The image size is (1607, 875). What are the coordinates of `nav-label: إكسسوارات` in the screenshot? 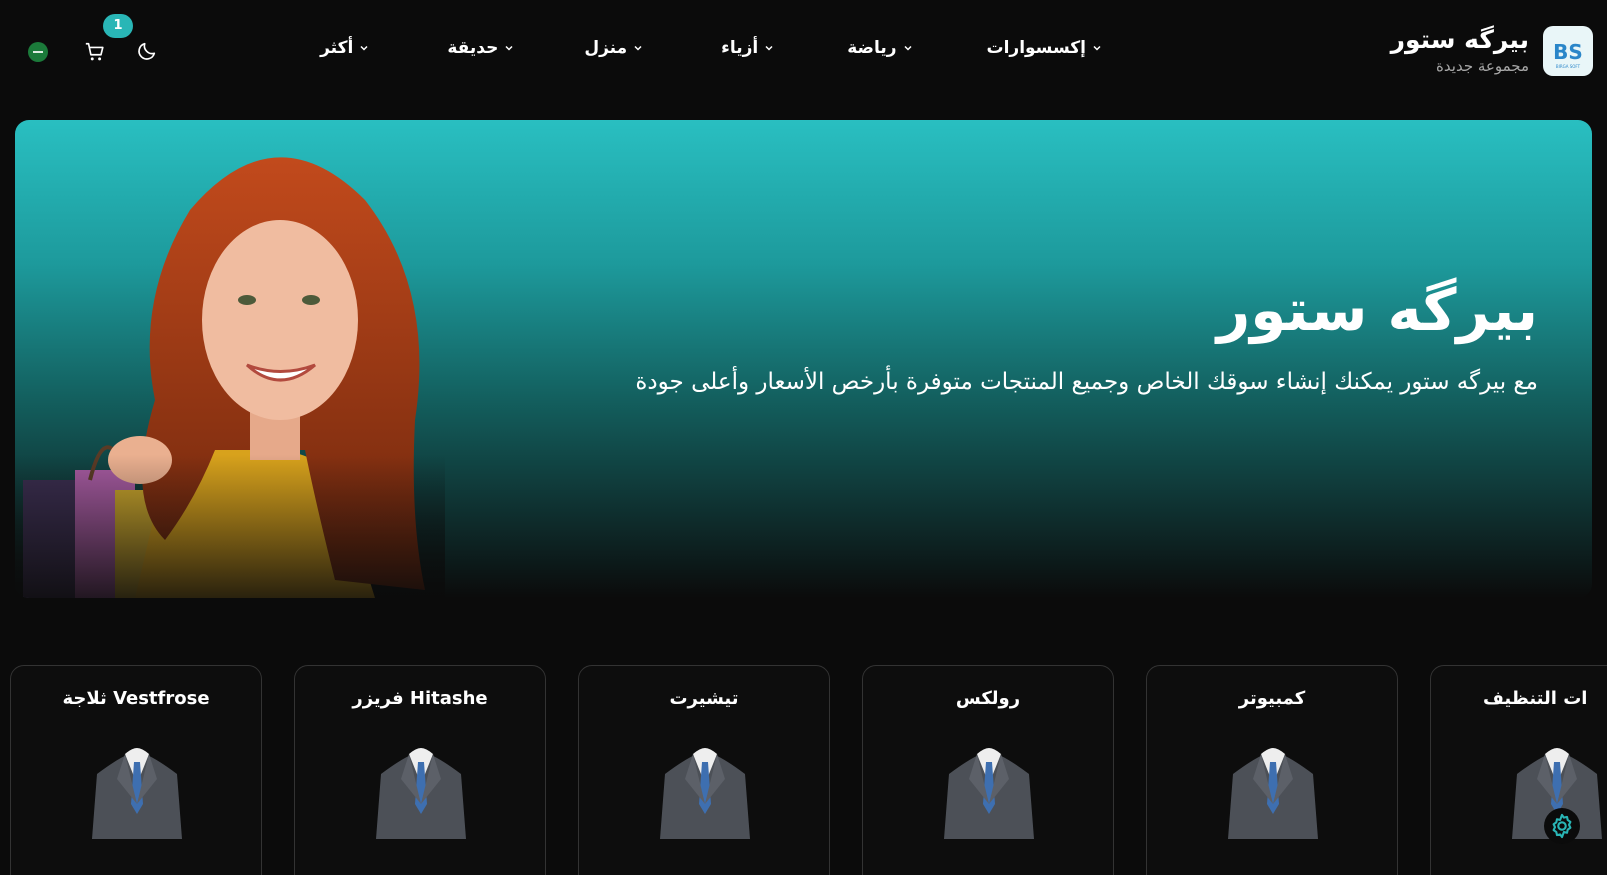 It's located at (1036, 48).